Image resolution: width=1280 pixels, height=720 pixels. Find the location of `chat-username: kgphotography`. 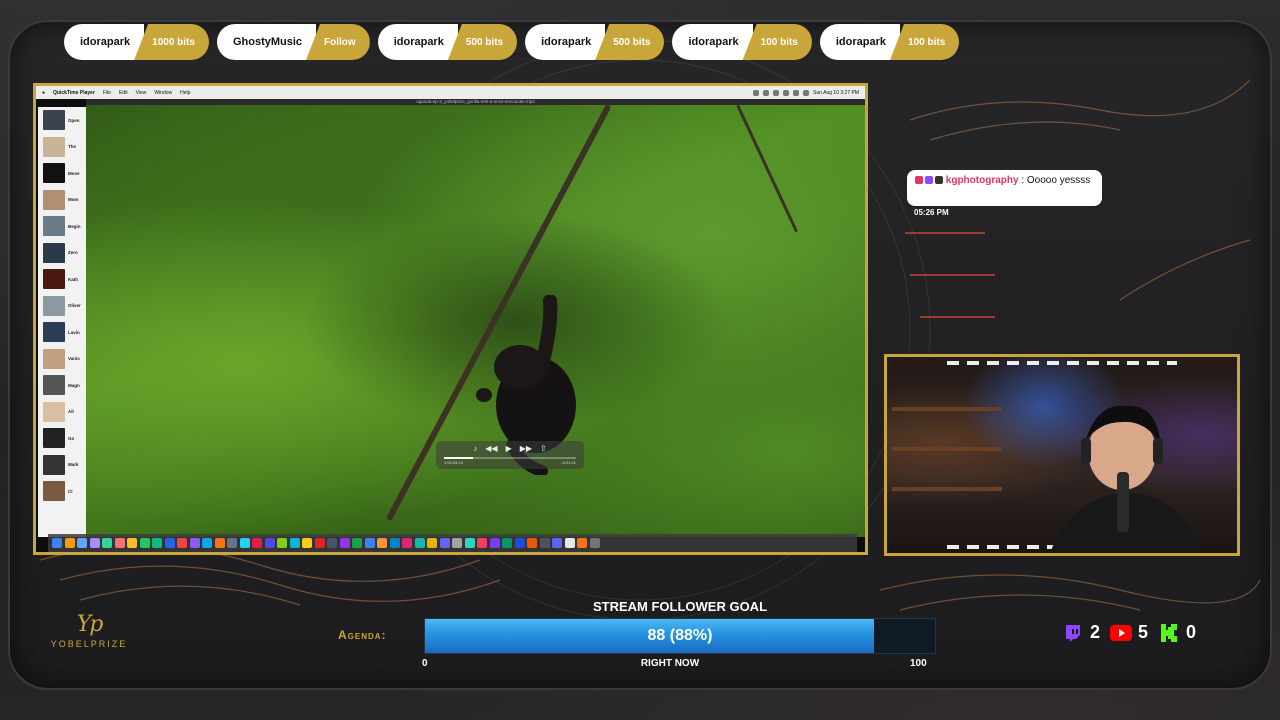

chat-username: kgphotography is located at coordinates (982, 180).